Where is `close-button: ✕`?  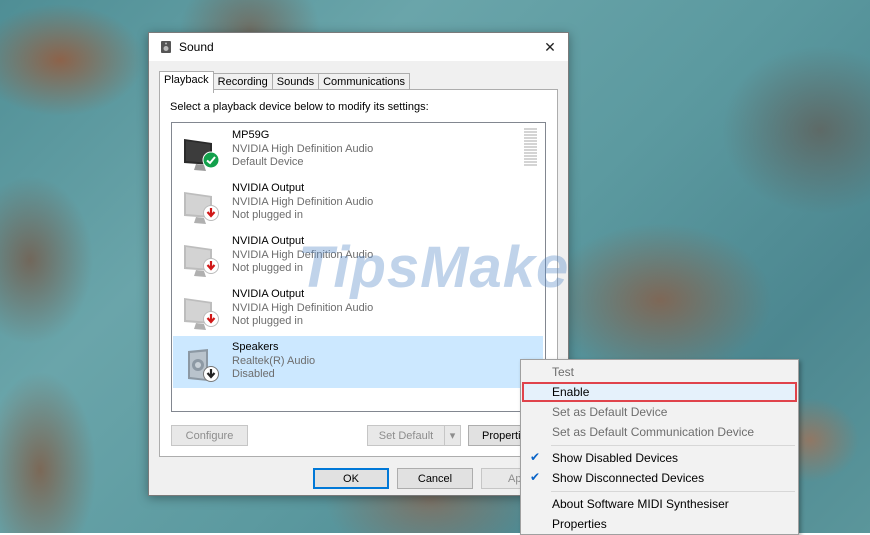
close-button: ✕ is located at coordinates (550, 47).